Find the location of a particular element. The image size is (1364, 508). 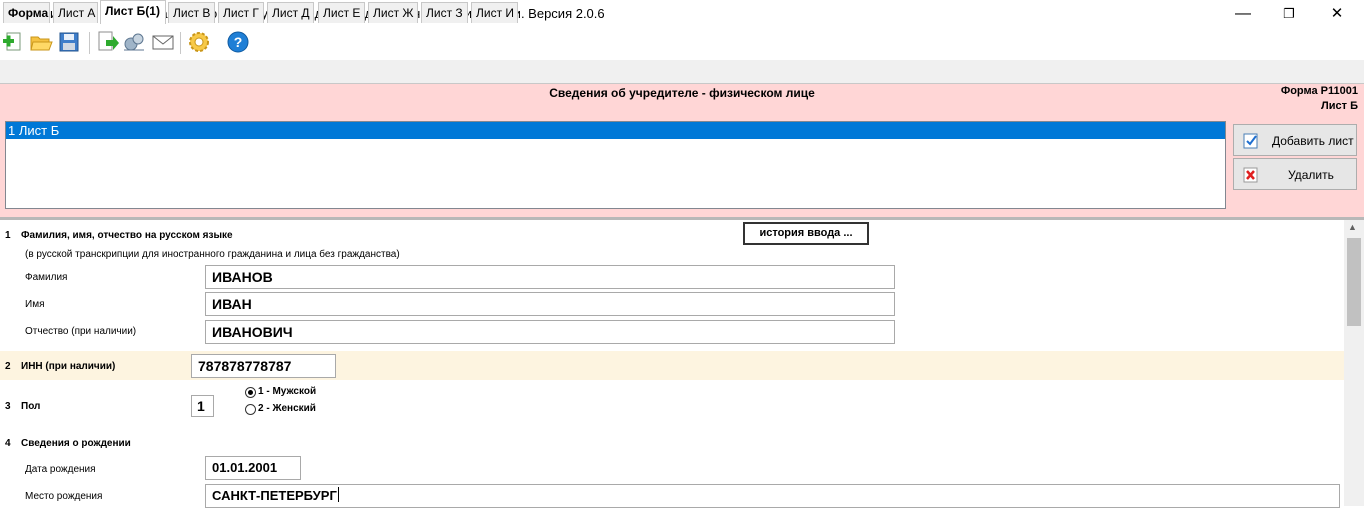

section-number: 2 is located at coordinates (8, 366).